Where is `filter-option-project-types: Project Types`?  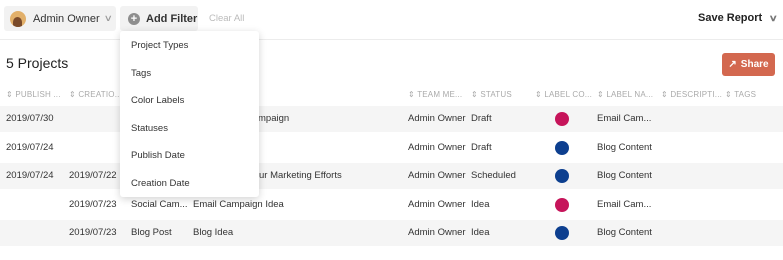 filter-option-project-types: Project Types is located at coordinates (159, 45).